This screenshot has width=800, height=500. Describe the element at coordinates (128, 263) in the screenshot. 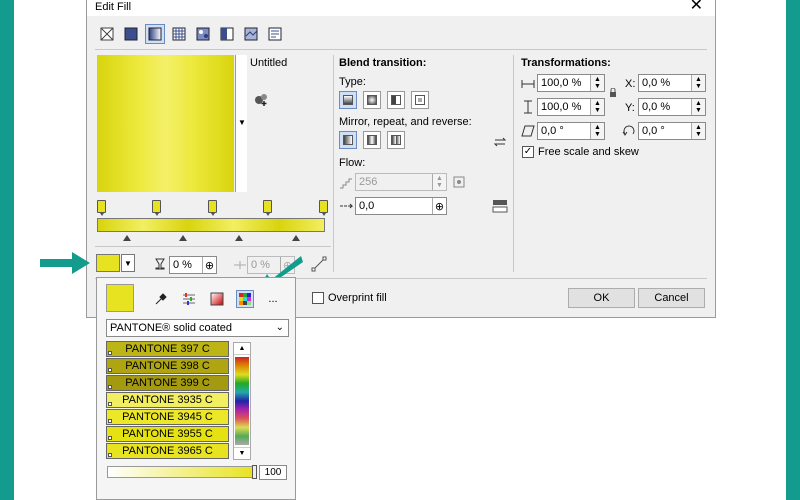

I see `node-color-dropdown: ▼` at that location.